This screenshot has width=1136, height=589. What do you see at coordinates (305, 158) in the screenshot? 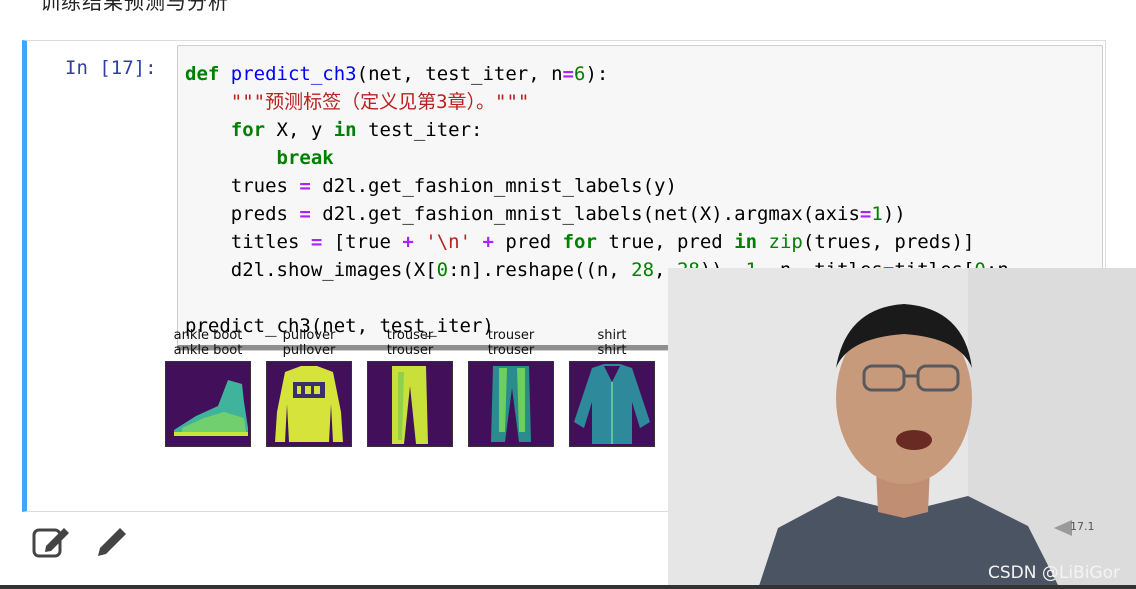
I see `code-line-4: break` at bounding box center [305, 158].